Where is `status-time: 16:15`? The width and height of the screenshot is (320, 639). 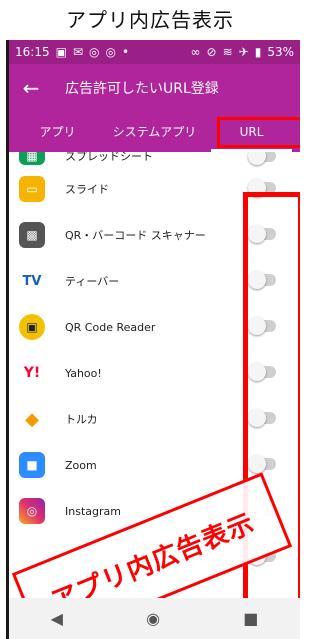 status-time: 16:15 is located at coordinates (32, 52).